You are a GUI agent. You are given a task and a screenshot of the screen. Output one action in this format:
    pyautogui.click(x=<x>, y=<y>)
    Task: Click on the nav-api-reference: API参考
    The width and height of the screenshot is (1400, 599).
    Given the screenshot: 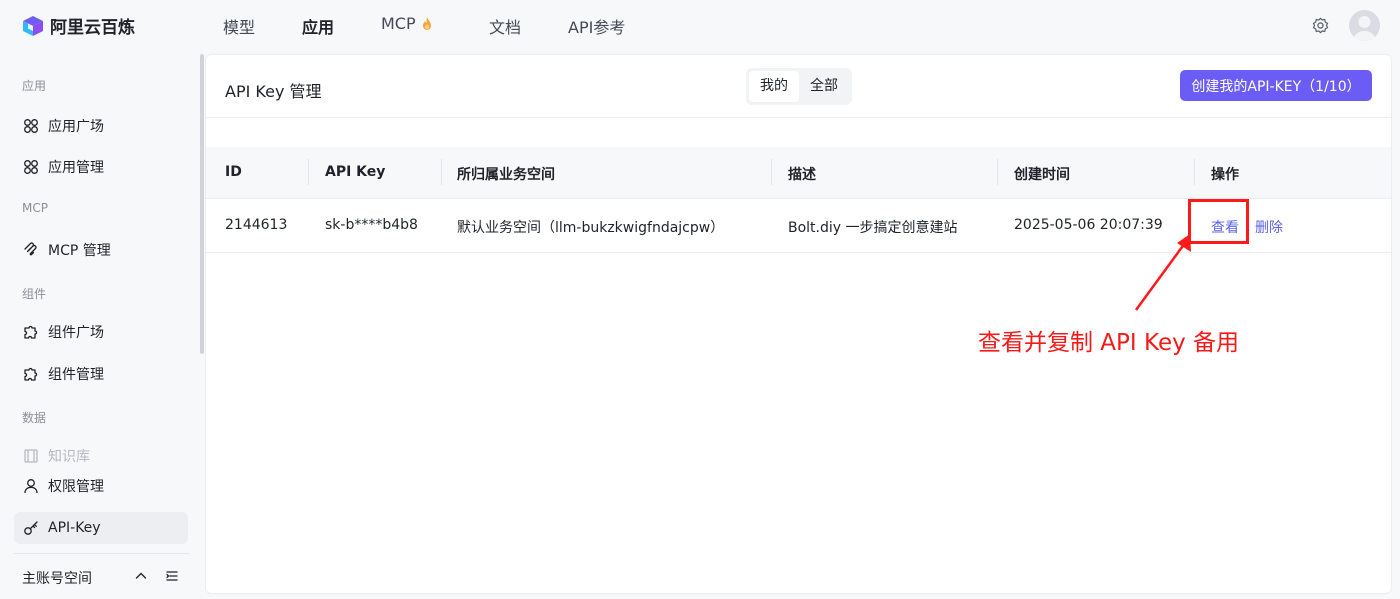 What is the action you would take?
    pyautogui.click(x=596, y=26)
    